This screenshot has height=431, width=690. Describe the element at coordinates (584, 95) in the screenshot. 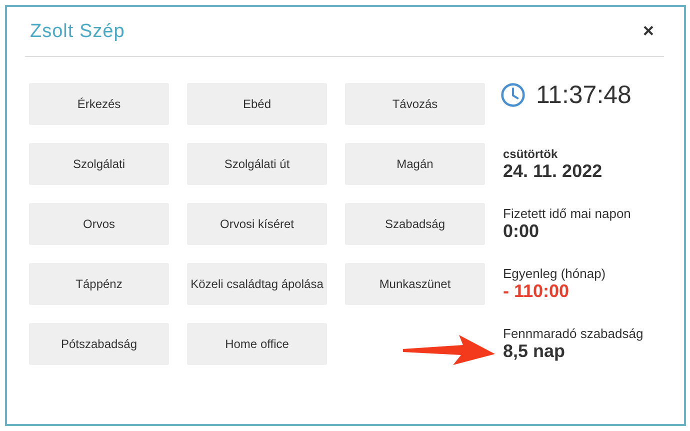

I see `clock-time: 11:37:48` at that location.